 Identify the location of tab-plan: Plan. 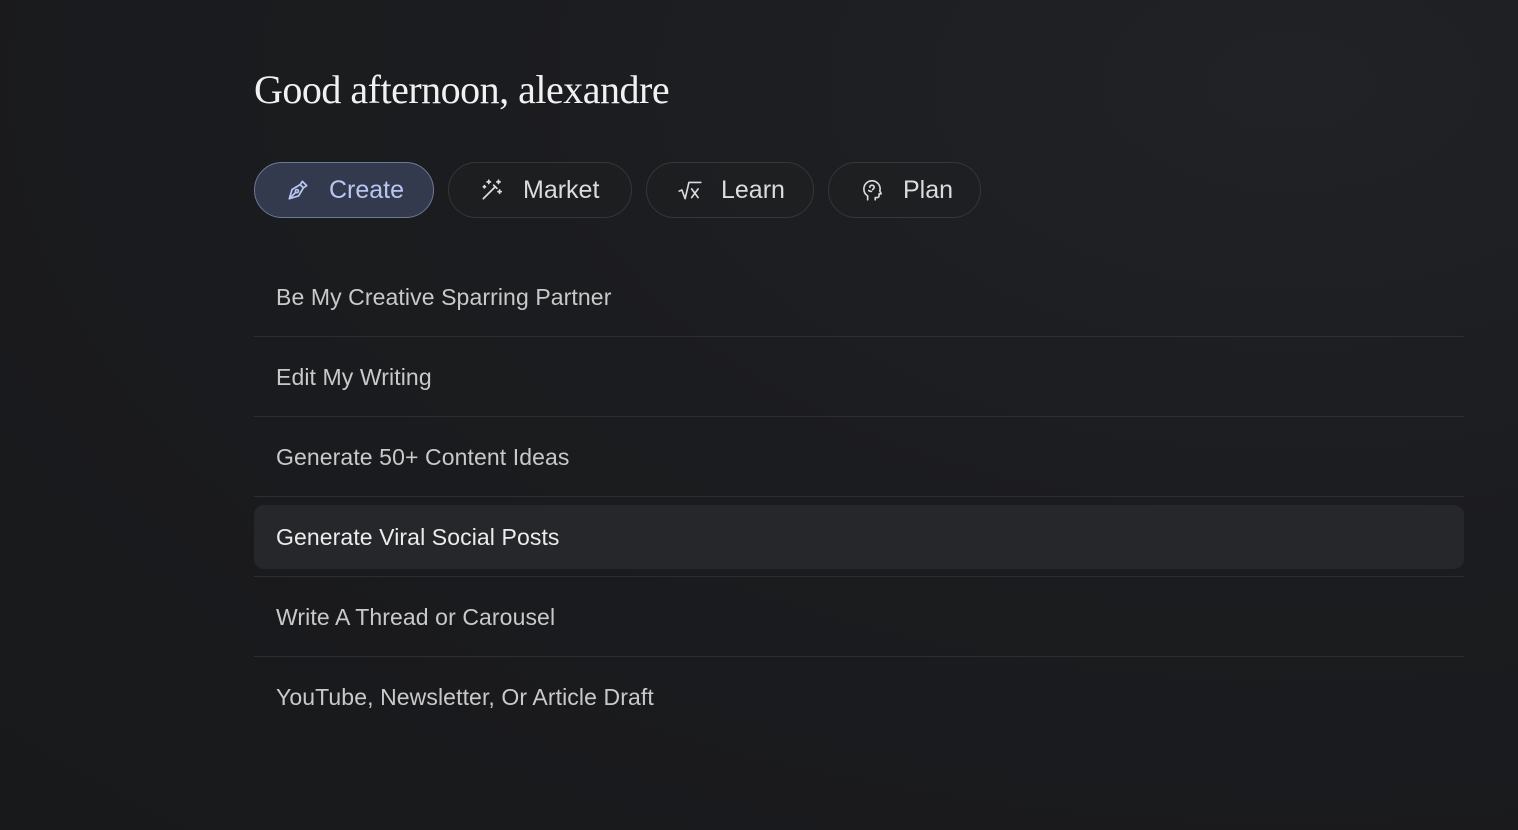
(904, 190).